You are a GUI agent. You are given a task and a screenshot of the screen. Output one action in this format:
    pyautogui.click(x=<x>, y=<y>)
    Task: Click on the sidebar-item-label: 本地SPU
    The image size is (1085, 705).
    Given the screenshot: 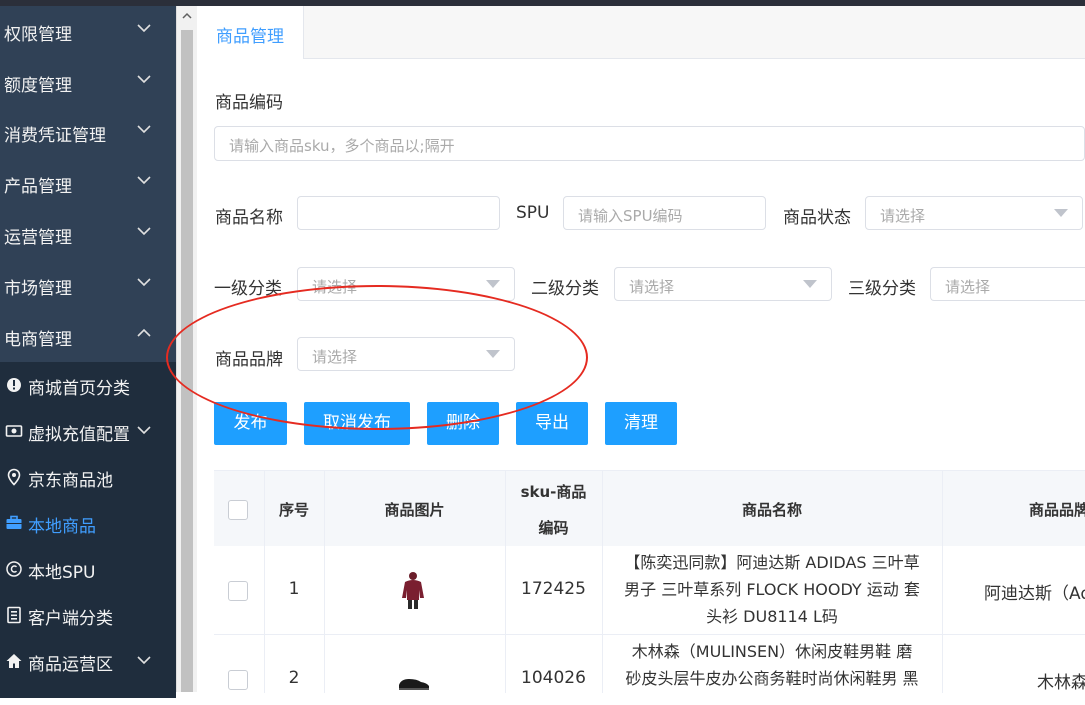 What is the action you would take?
    pyautogui.click(x=62, y=573)
    